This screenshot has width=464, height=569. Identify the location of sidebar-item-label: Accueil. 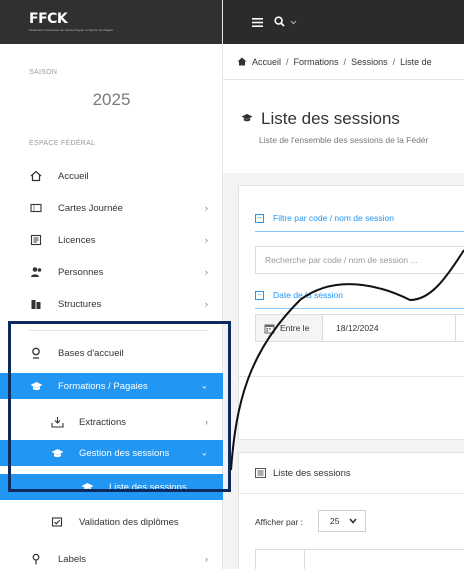
(73, 176).